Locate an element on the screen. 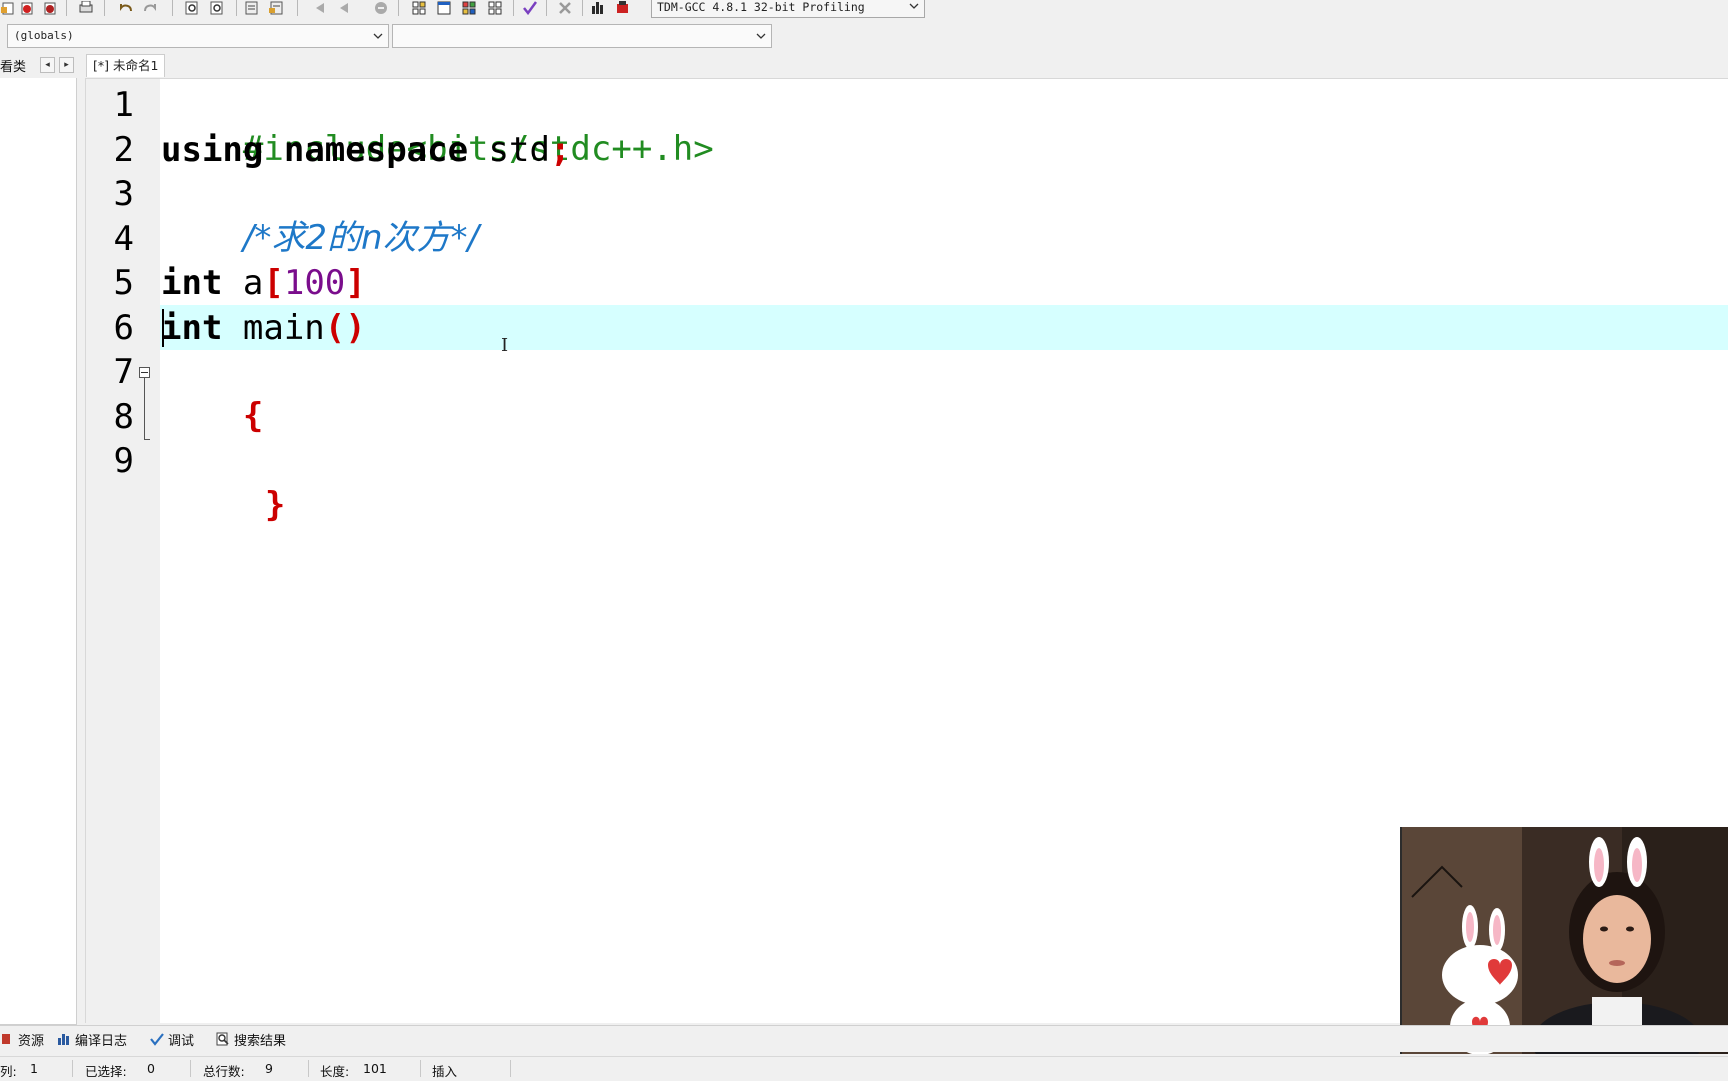 This screenshot has width=1728, height=1081. run-icon is located at coordinates (445, 7).